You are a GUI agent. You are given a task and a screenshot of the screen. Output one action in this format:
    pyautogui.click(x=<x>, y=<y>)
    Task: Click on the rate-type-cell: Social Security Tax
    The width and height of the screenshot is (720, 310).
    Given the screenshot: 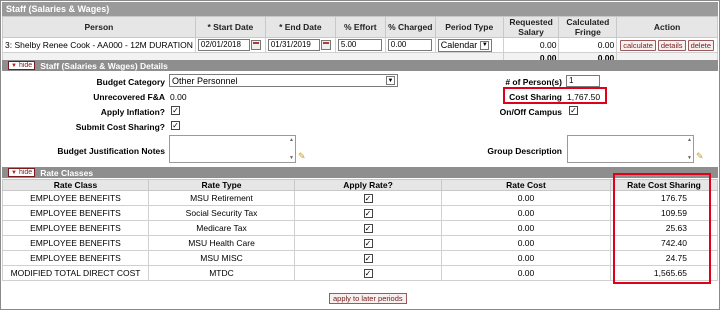 What is the action you would take?
    pyautogui.click(x=221, y=213)
    